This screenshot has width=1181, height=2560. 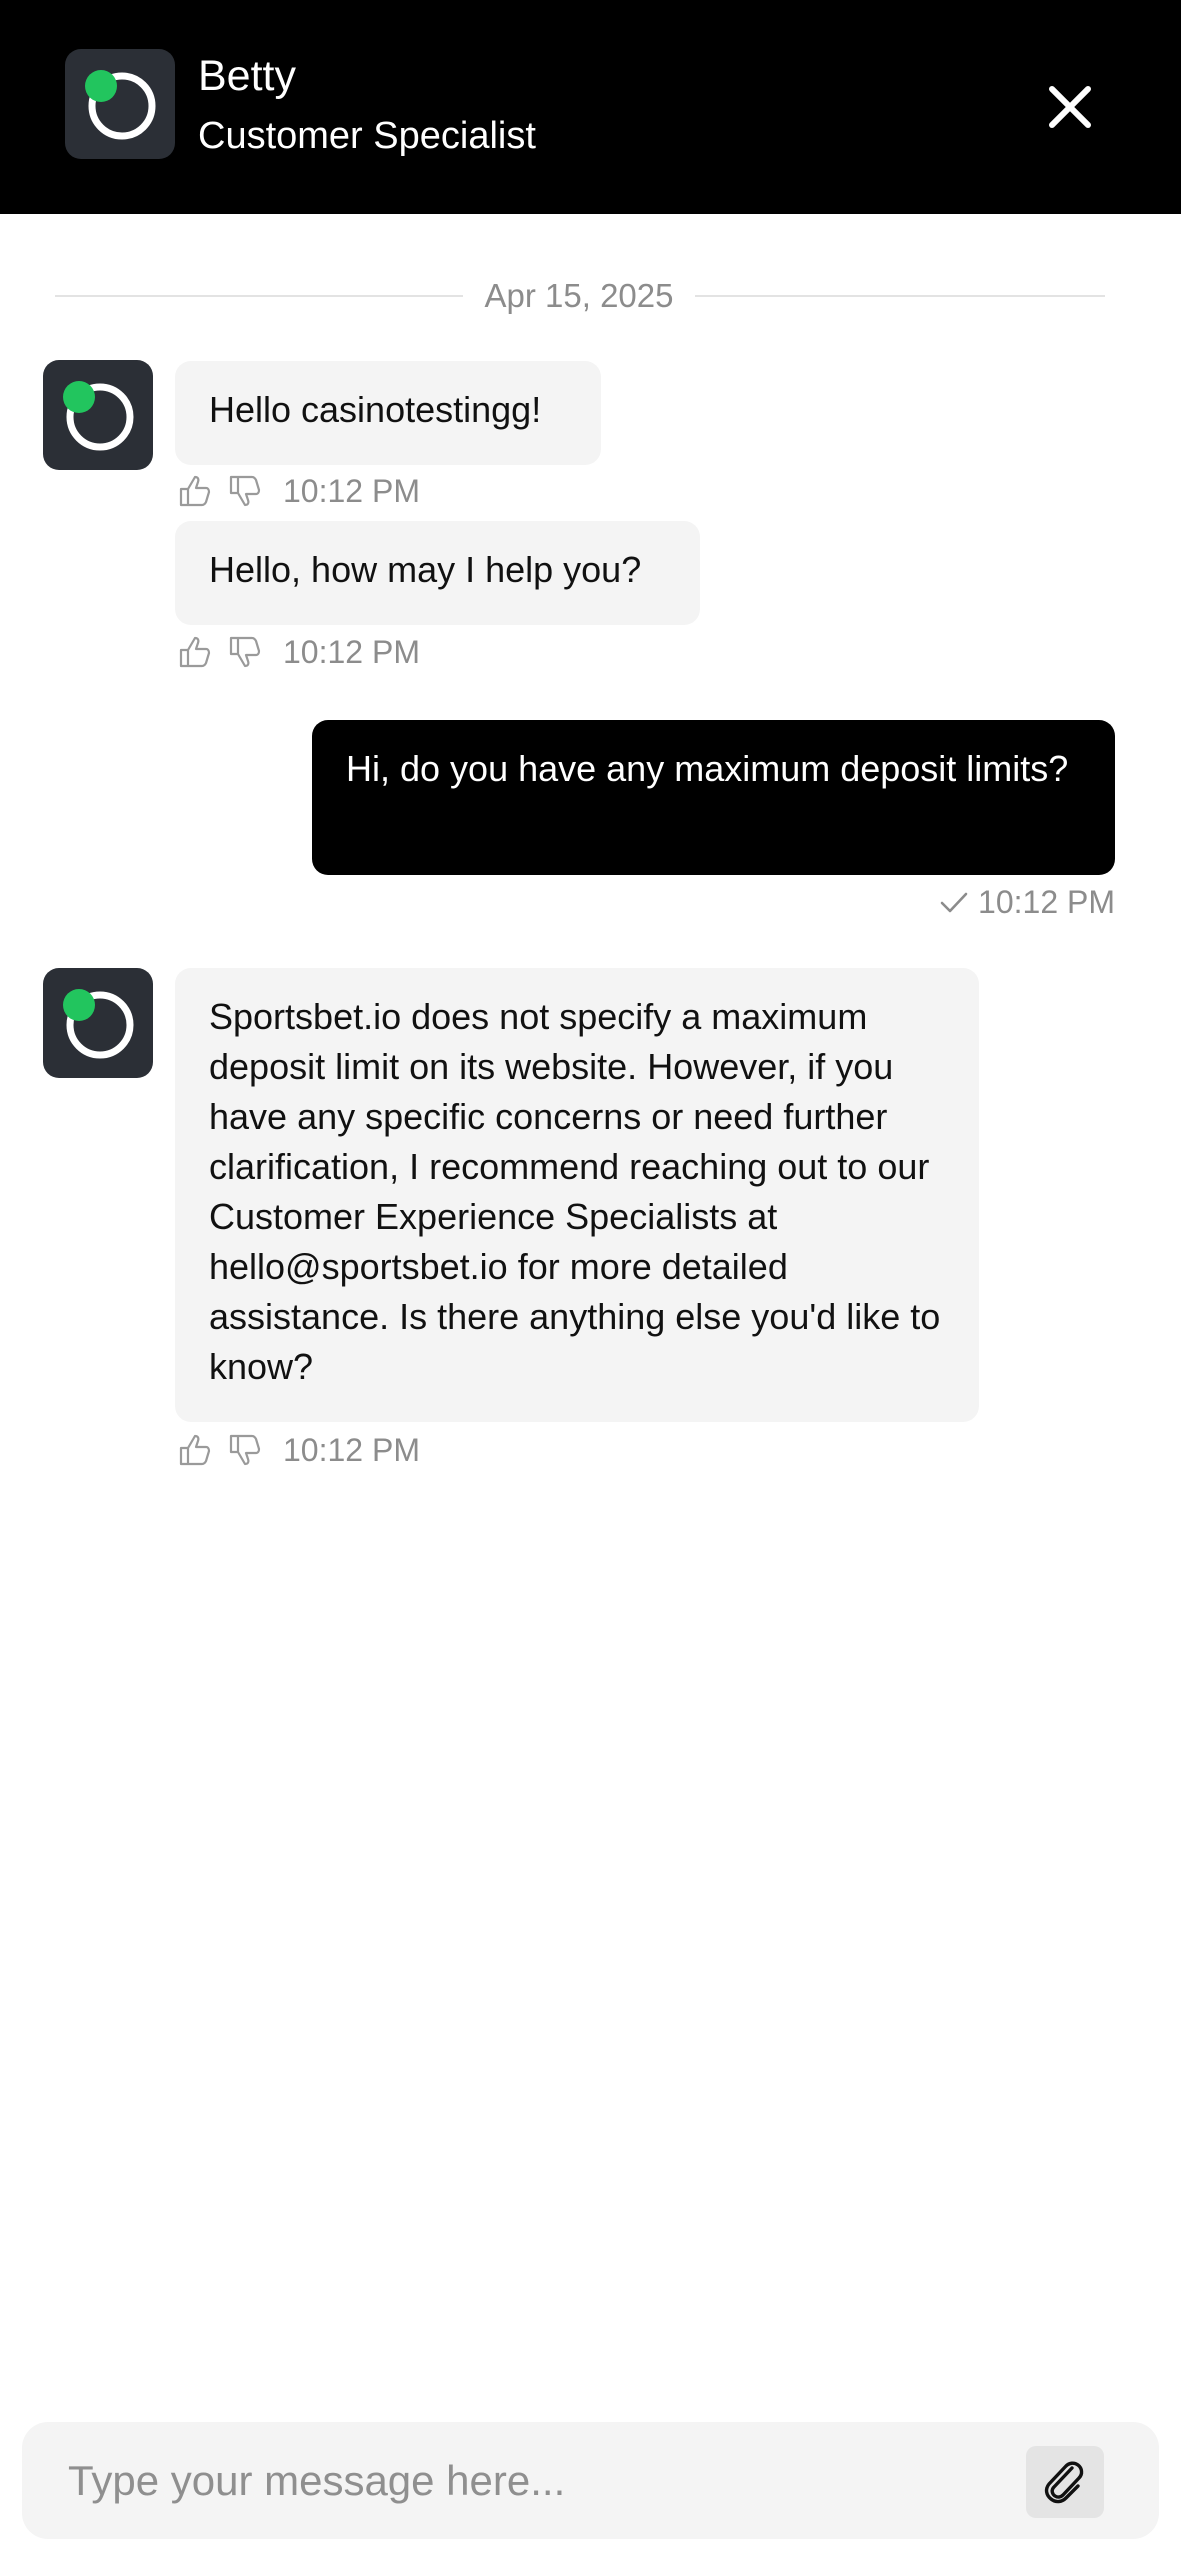 I want to click on agent-message-bubble: Hello, how may I help you?, so click(x=437, y=573).